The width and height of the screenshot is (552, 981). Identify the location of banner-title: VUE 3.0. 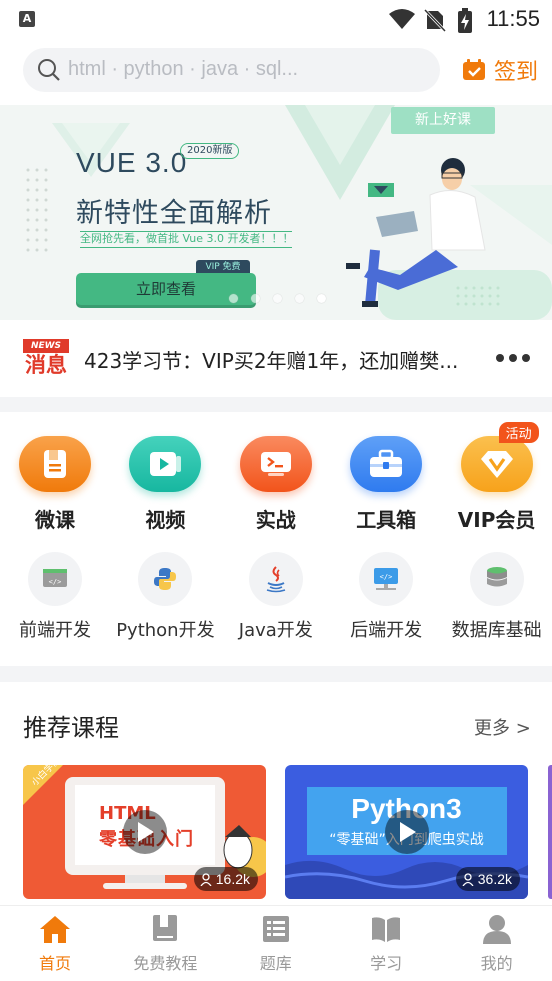
(132, 162).